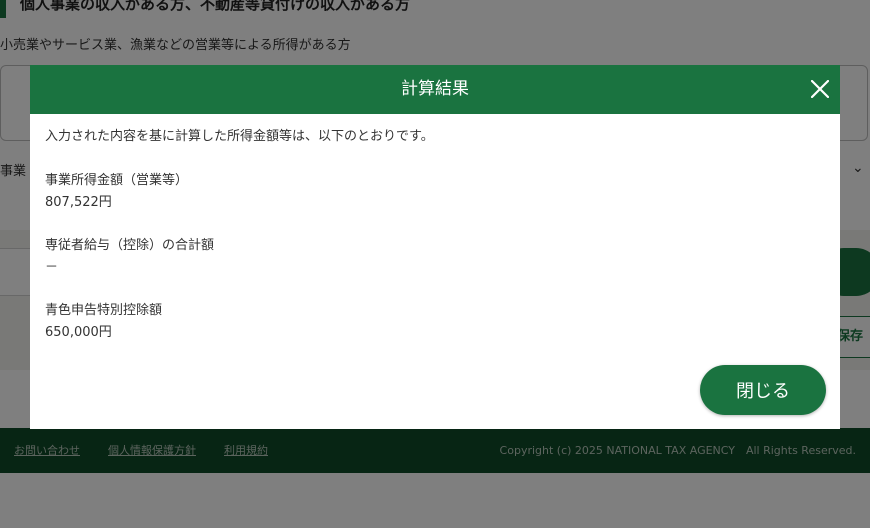  What do you see at coordinates (78, 202) in the screenshot?
I see `result-value: 807,522円` at bounding box center [78, 202].